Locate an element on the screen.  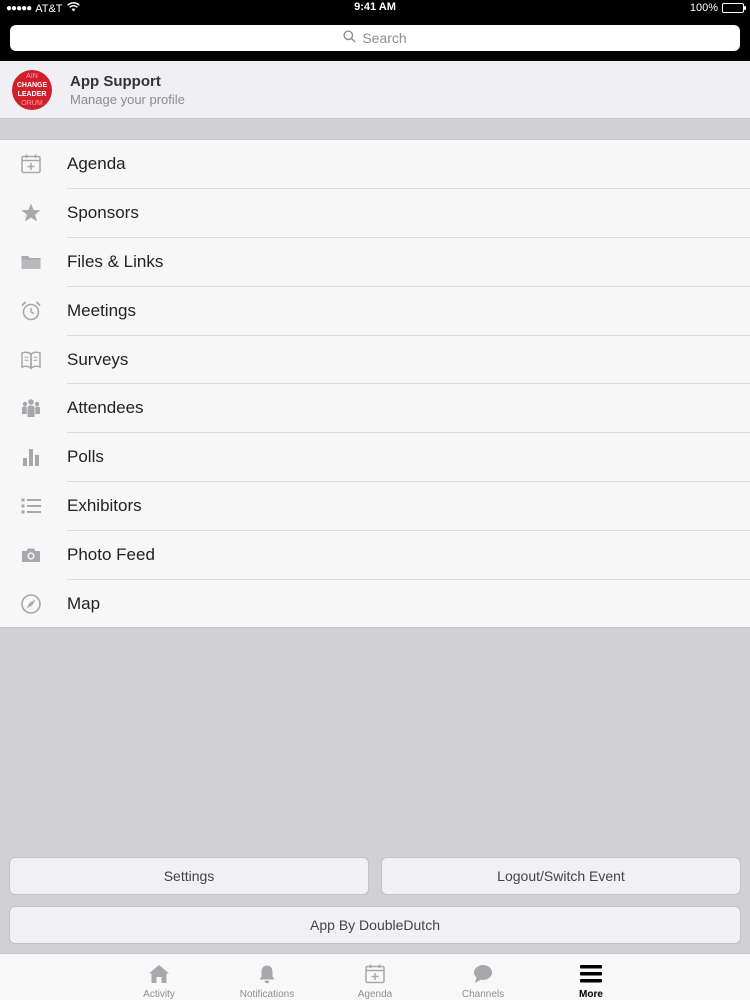
status-right: 100% is located at coordinates (717, 8).